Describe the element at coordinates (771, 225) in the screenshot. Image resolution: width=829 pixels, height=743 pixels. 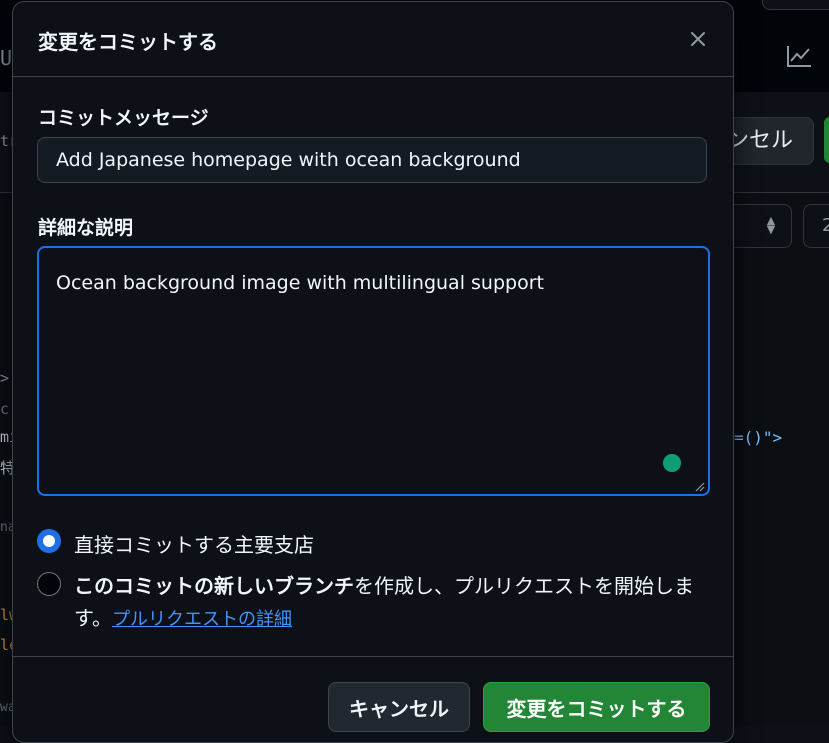
I see `select-arrows-icon: ▲ ▼` at that location.